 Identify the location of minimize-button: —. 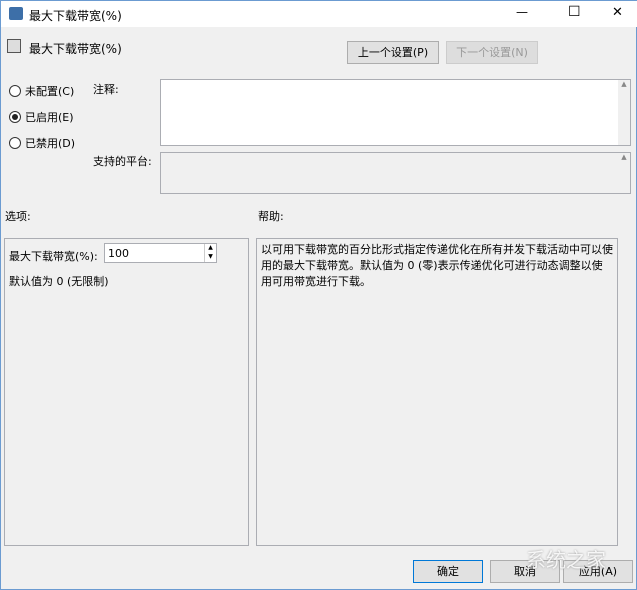
(522, 12).